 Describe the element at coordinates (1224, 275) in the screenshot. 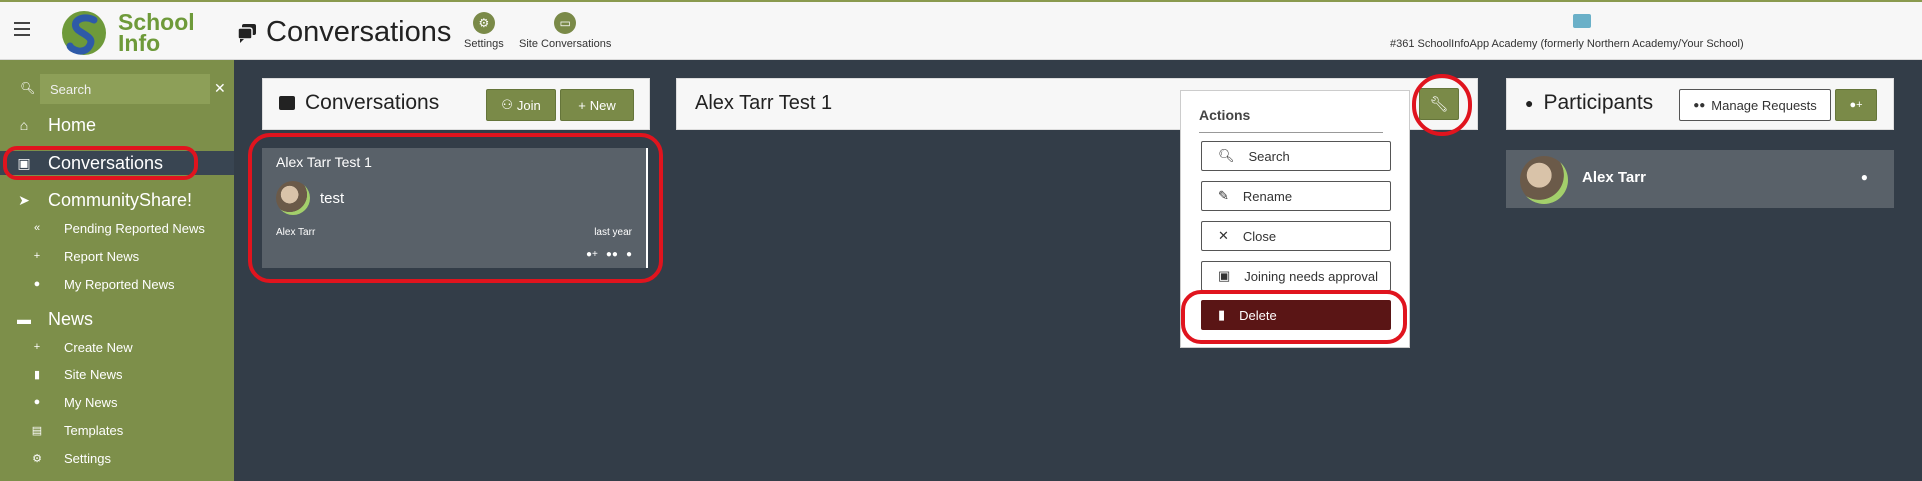

I see `lock-icon: ▣` at that location.